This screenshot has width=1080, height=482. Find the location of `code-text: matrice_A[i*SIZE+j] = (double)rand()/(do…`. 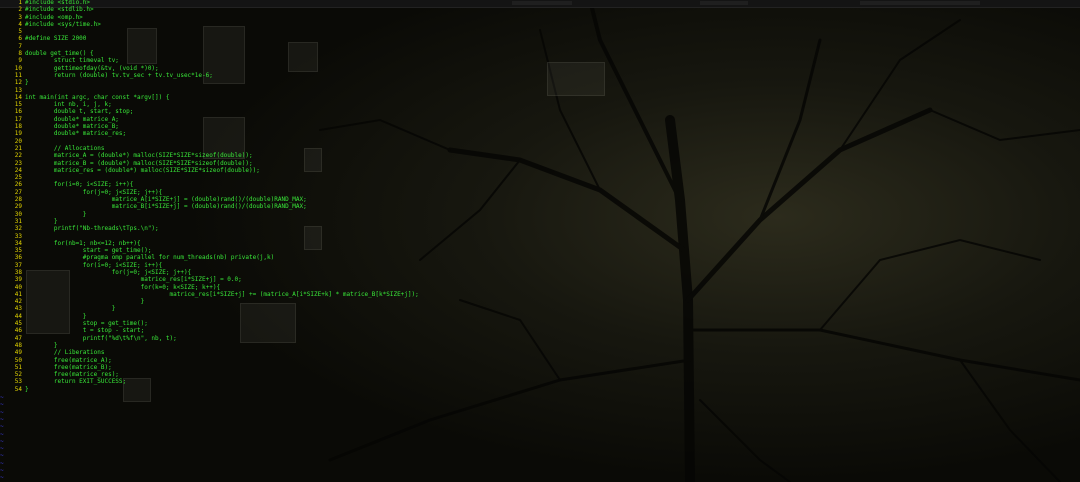

code-text: matrice_A[i*SIZE+j] = (double)rand()/(do… is located at coordinates (166, 200).